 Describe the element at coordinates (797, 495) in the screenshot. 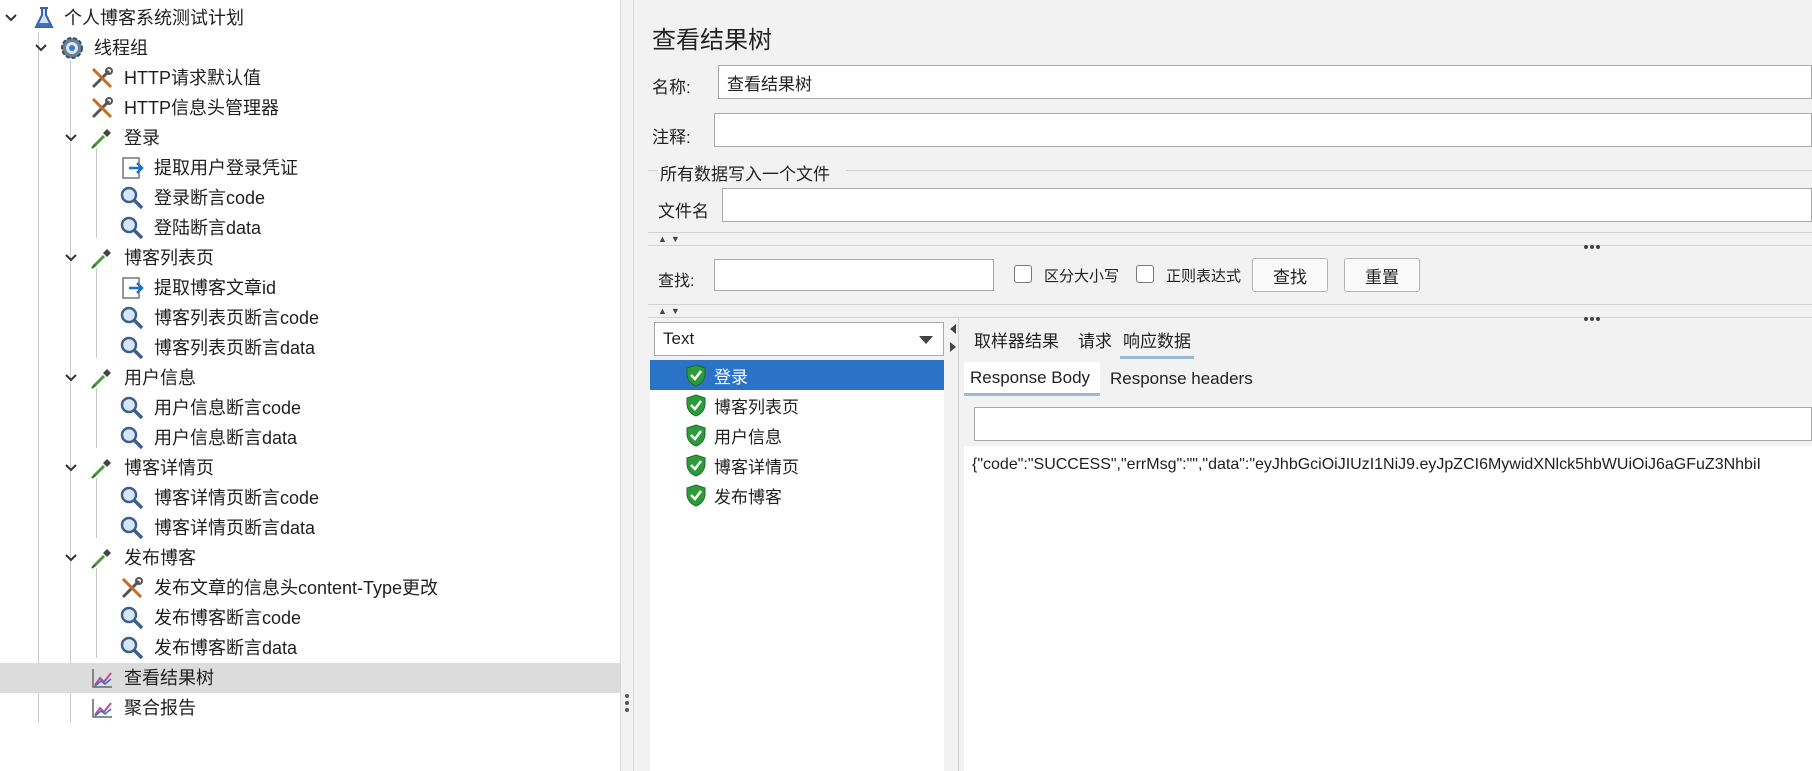

I see `result-item: 发布博客` at that location.